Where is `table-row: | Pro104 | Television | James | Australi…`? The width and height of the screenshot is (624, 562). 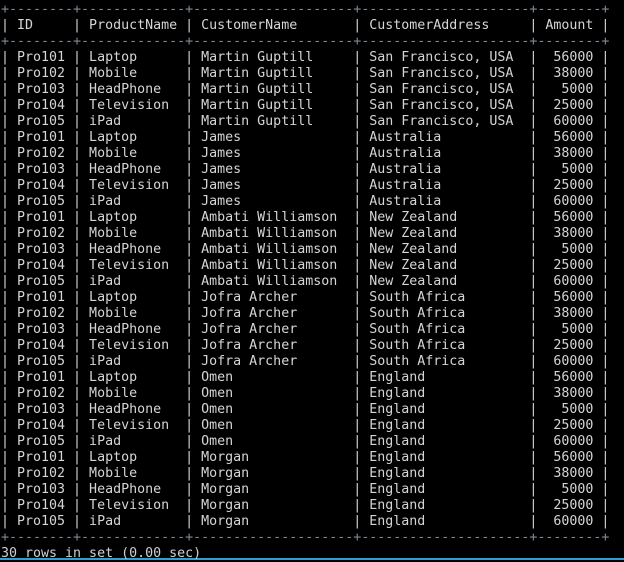
table-row: | Pro104 | Television | James | Australi… is located at coordinates (305, 185).